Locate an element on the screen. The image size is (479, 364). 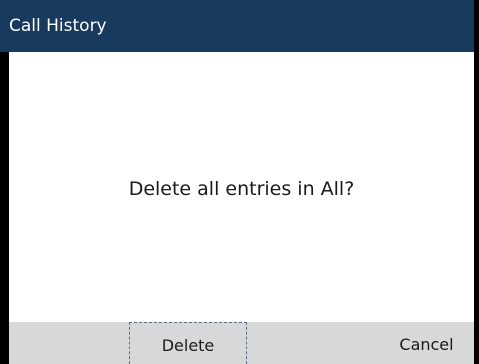
confirmation-message: Delete all entries in All? is located at coordinates (241, 188).